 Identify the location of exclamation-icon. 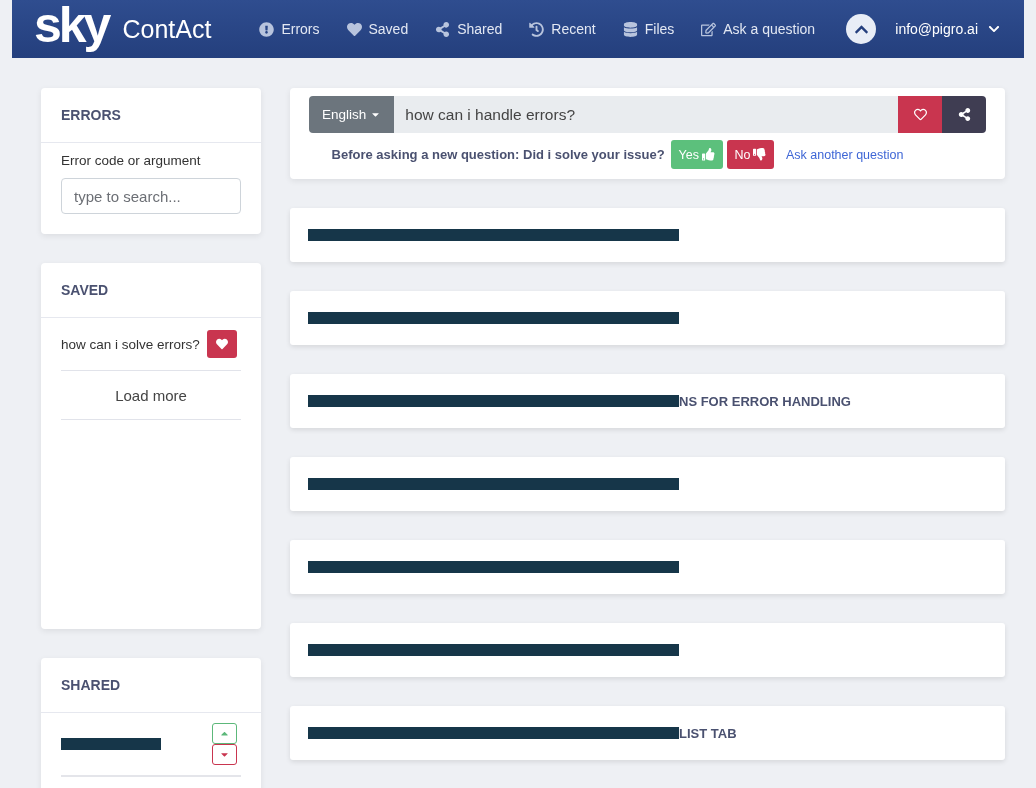
(267, 29).